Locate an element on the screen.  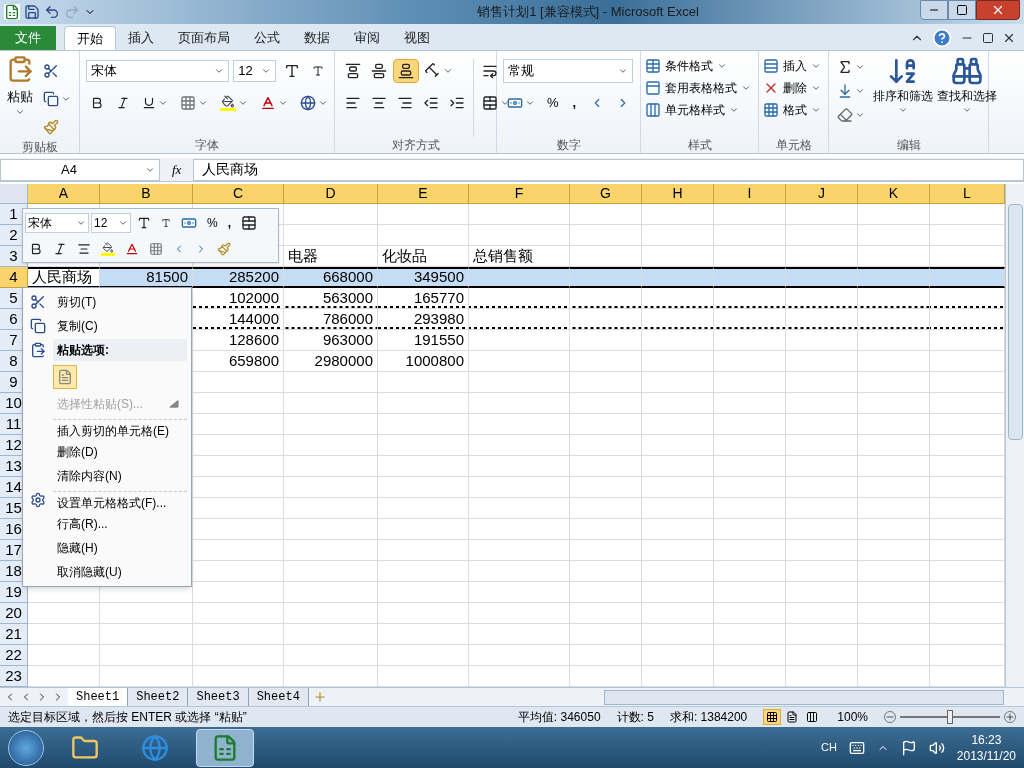
row-header: 20 is located at coordinates (14, 613).